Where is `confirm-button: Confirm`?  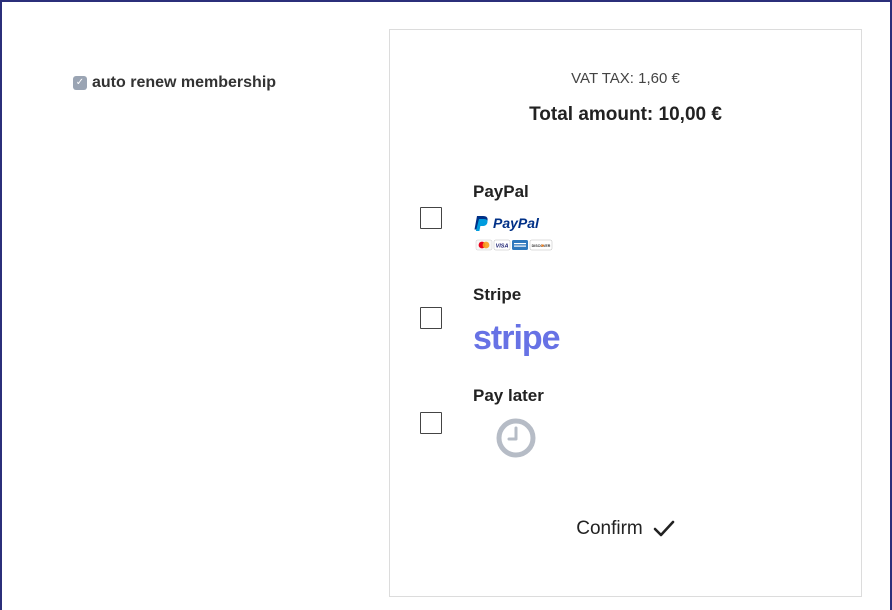
confirm-button: Confirm is located at coordinates (625, 529).